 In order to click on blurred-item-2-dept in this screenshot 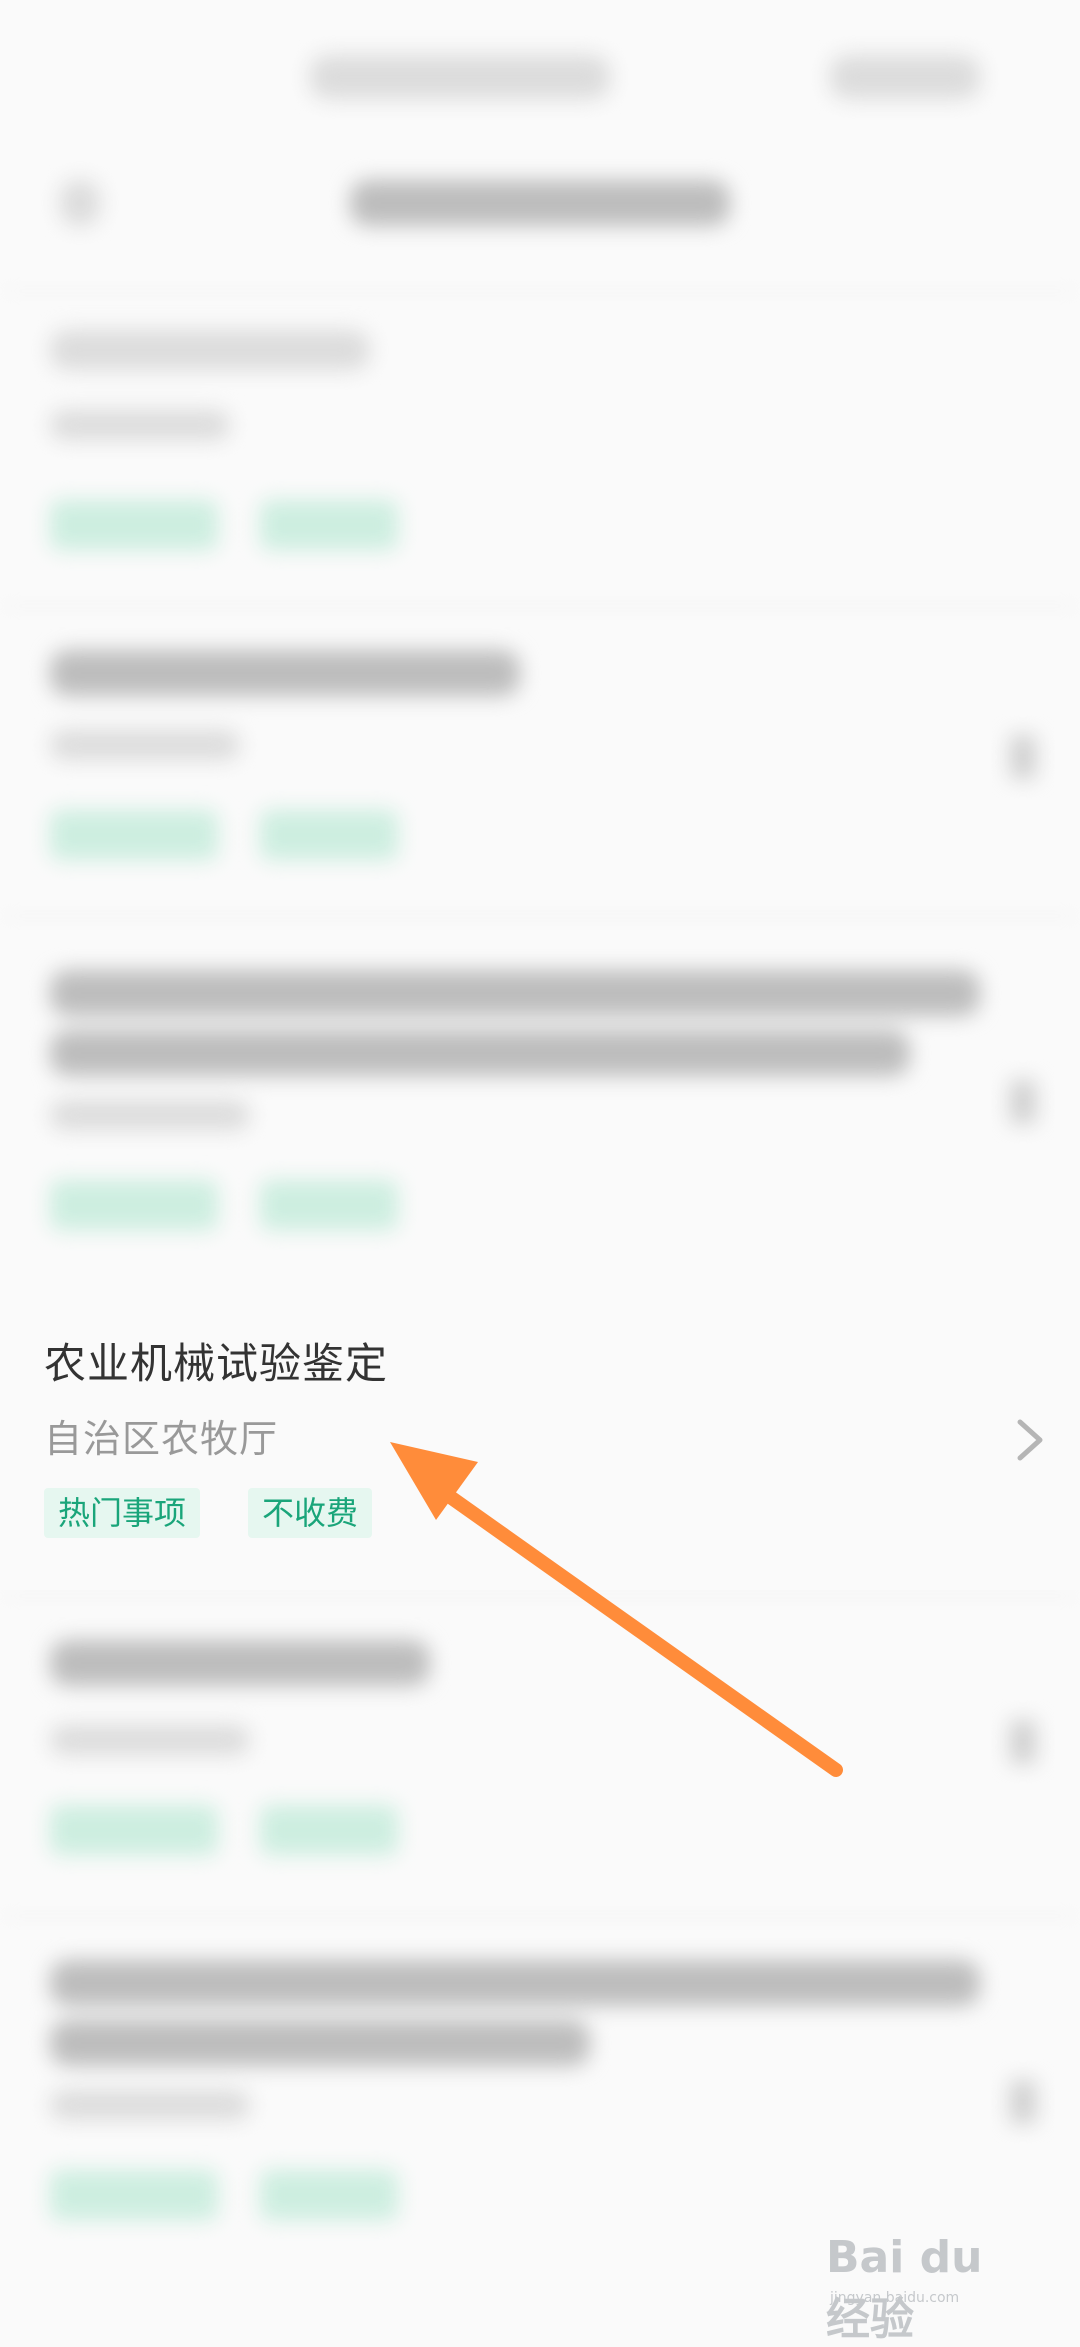, I will do `click(145, 745)`.